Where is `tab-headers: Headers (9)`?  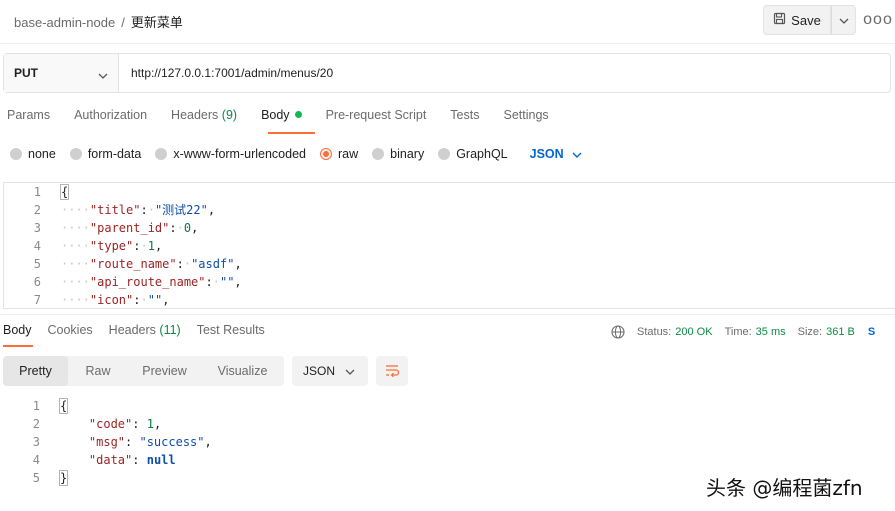 tab-headers: Headers (9) is located at coordinates (204, 118).